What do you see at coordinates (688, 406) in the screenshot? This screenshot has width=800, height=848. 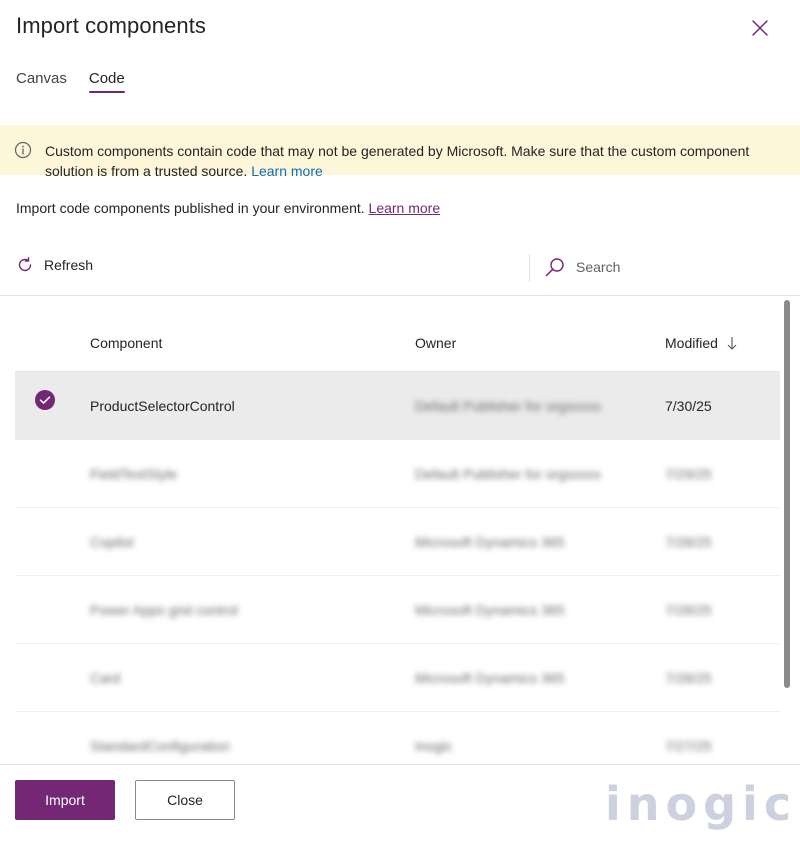 I see `cell-modified: 7/30/25` at bounding box center [688, 406].